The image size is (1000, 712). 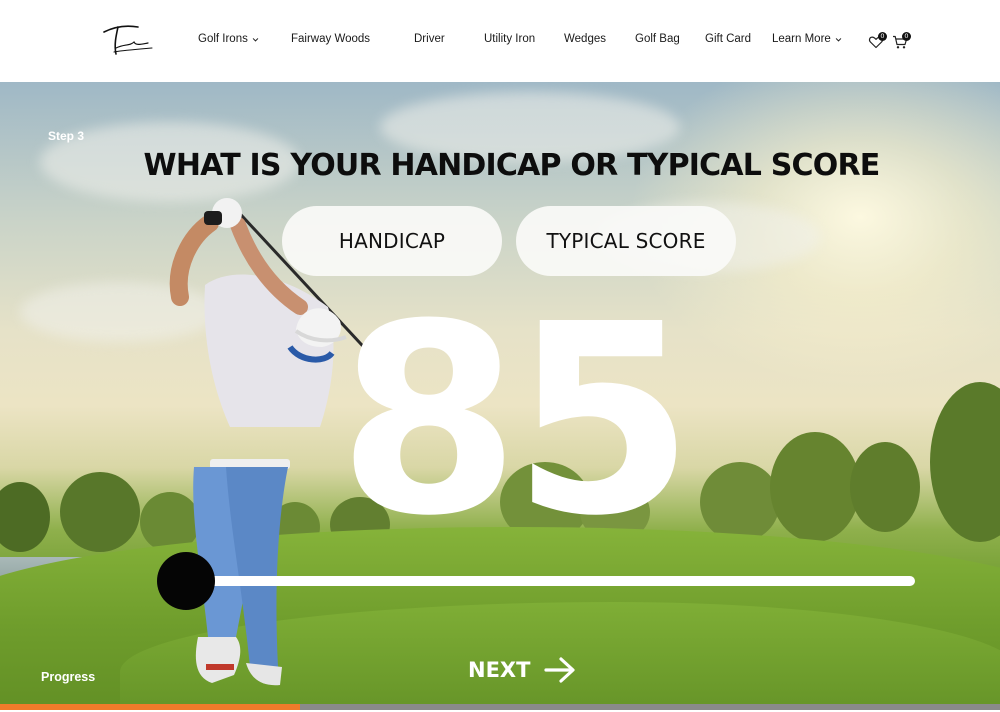 I want to click on option-label: TYPICAL SCORE, so click(x=626, y=241).